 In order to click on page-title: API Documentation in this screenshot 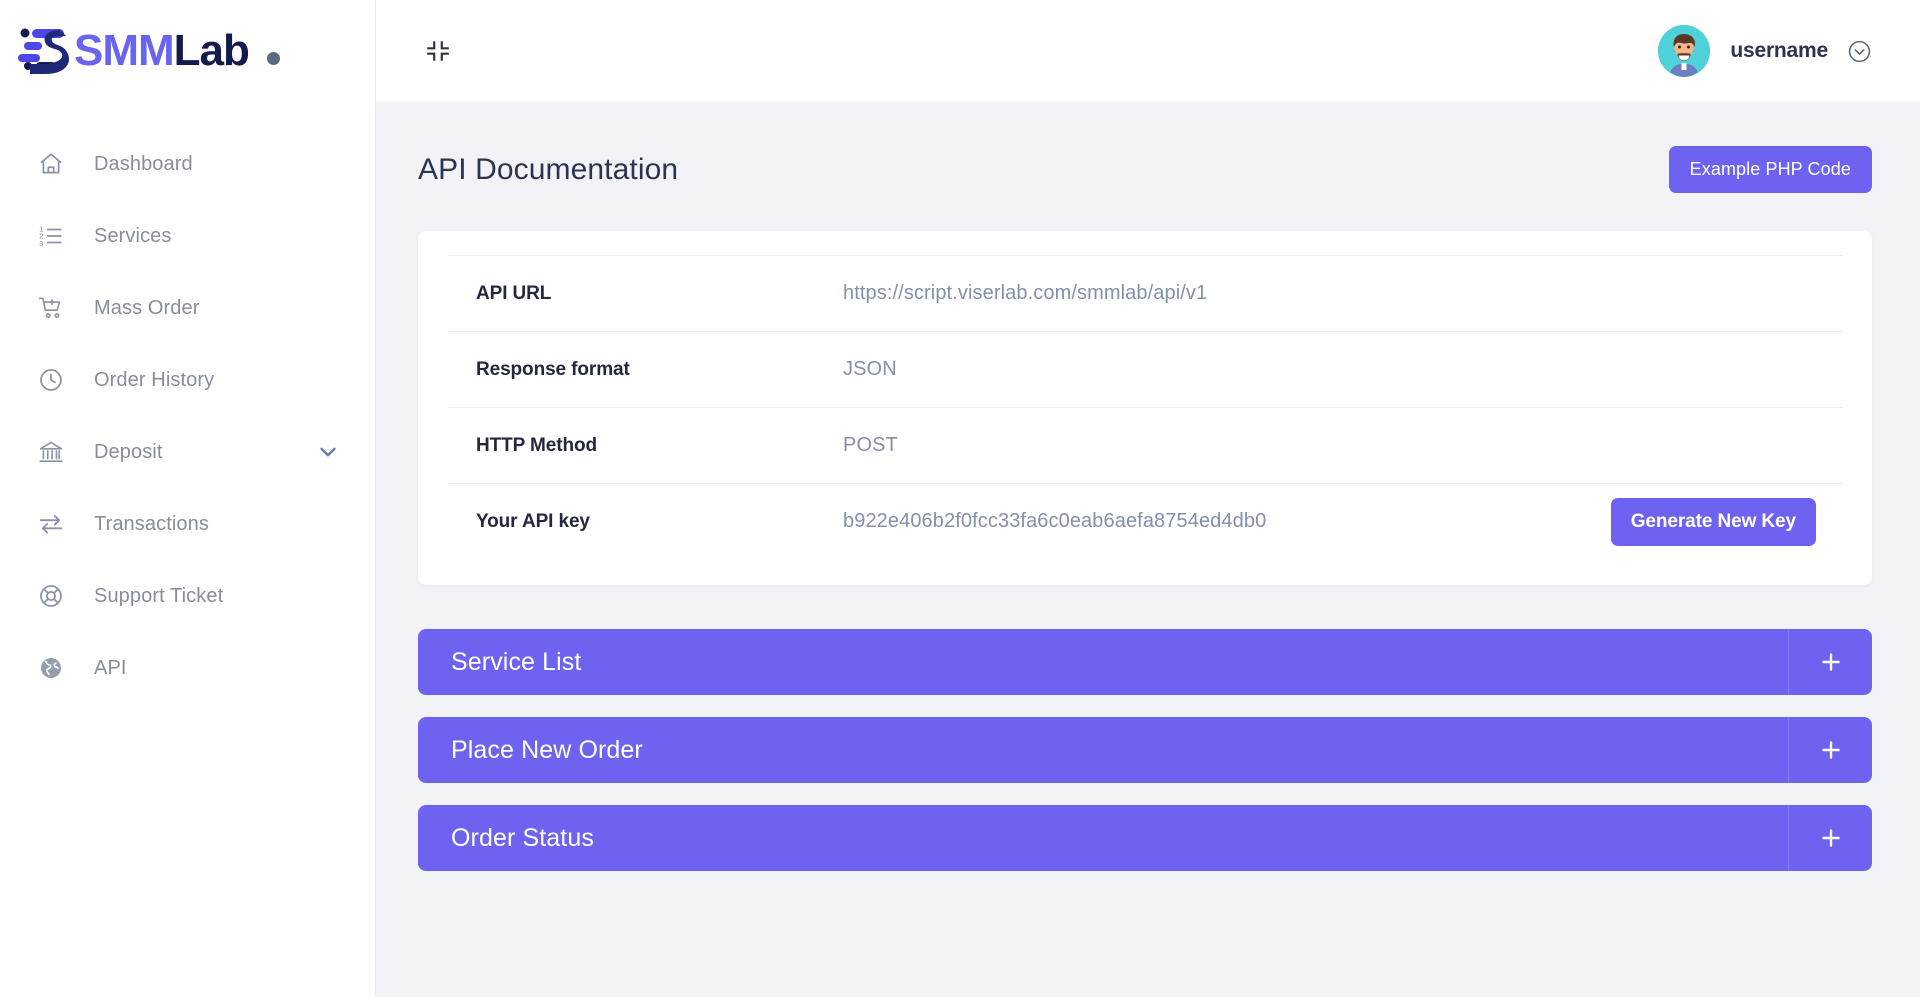, I will do `click(548, 169)`.